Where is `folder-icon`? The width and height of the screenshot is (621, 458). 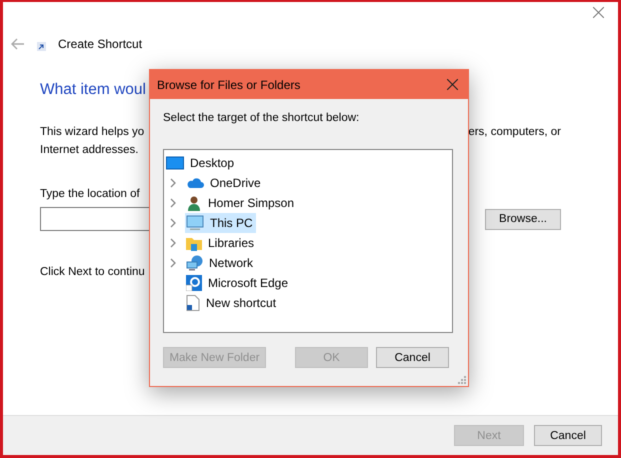 folder-icon is located at coordinates (194, 243).